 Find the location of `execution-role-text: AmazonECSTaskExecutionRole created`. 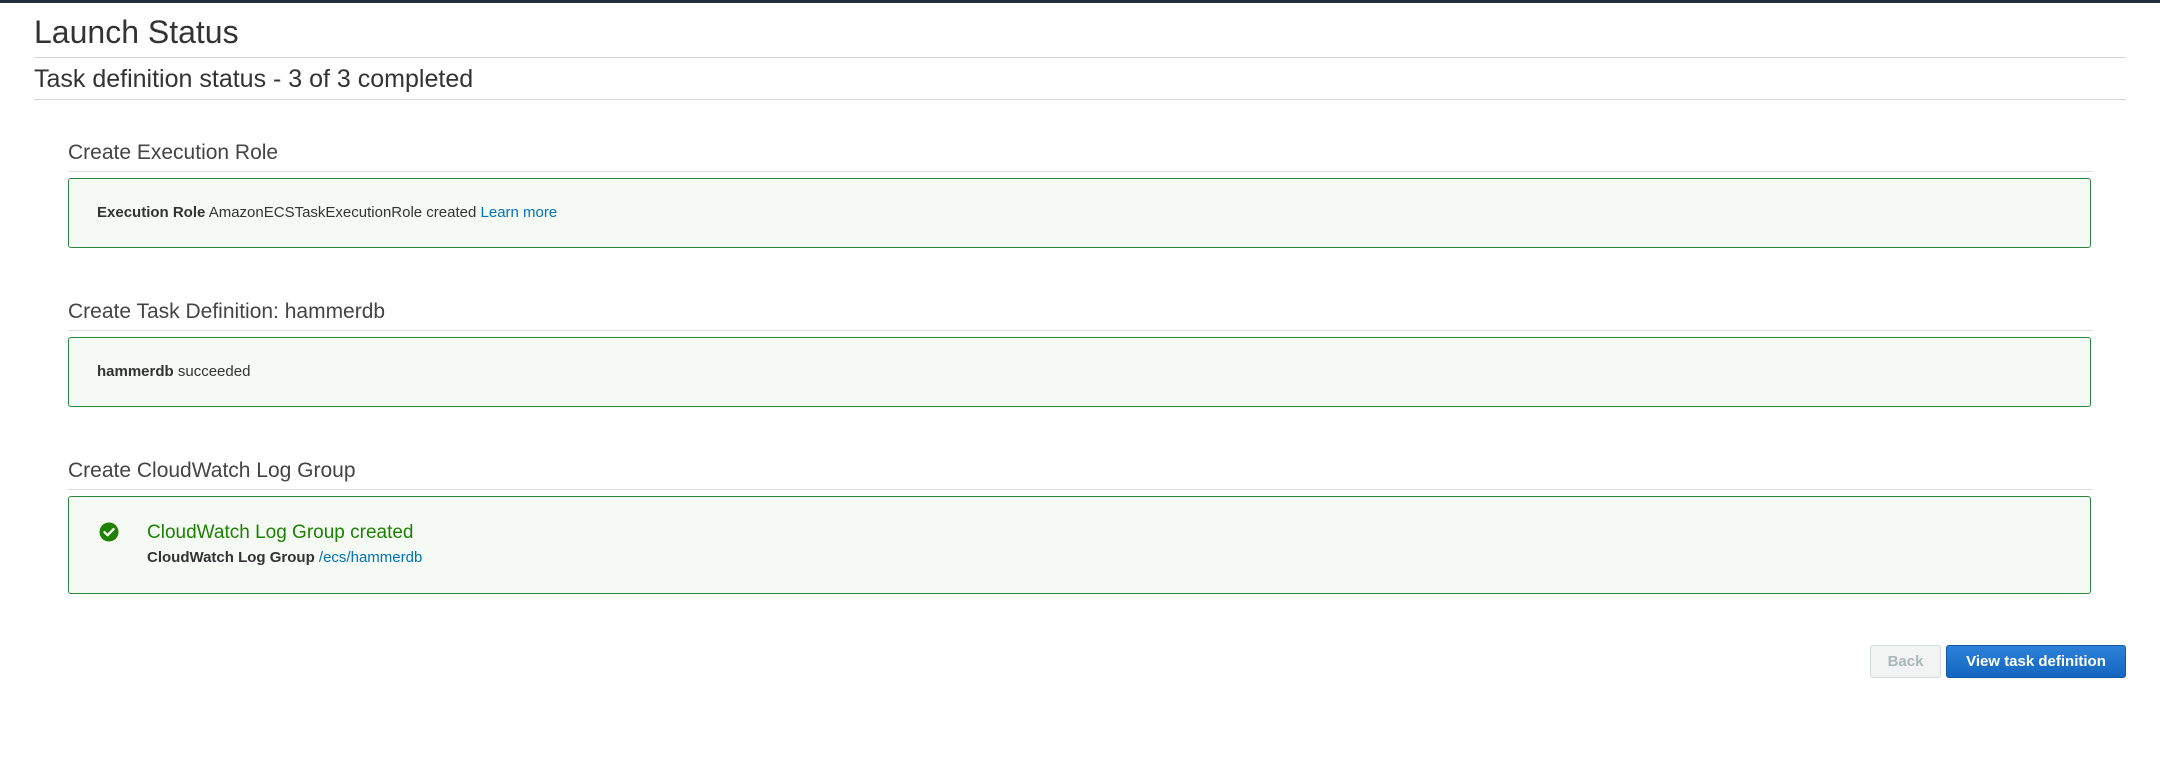

execution-role-text: AmazonECSTaskExecutionRole created is located at coordinates (342, 212).